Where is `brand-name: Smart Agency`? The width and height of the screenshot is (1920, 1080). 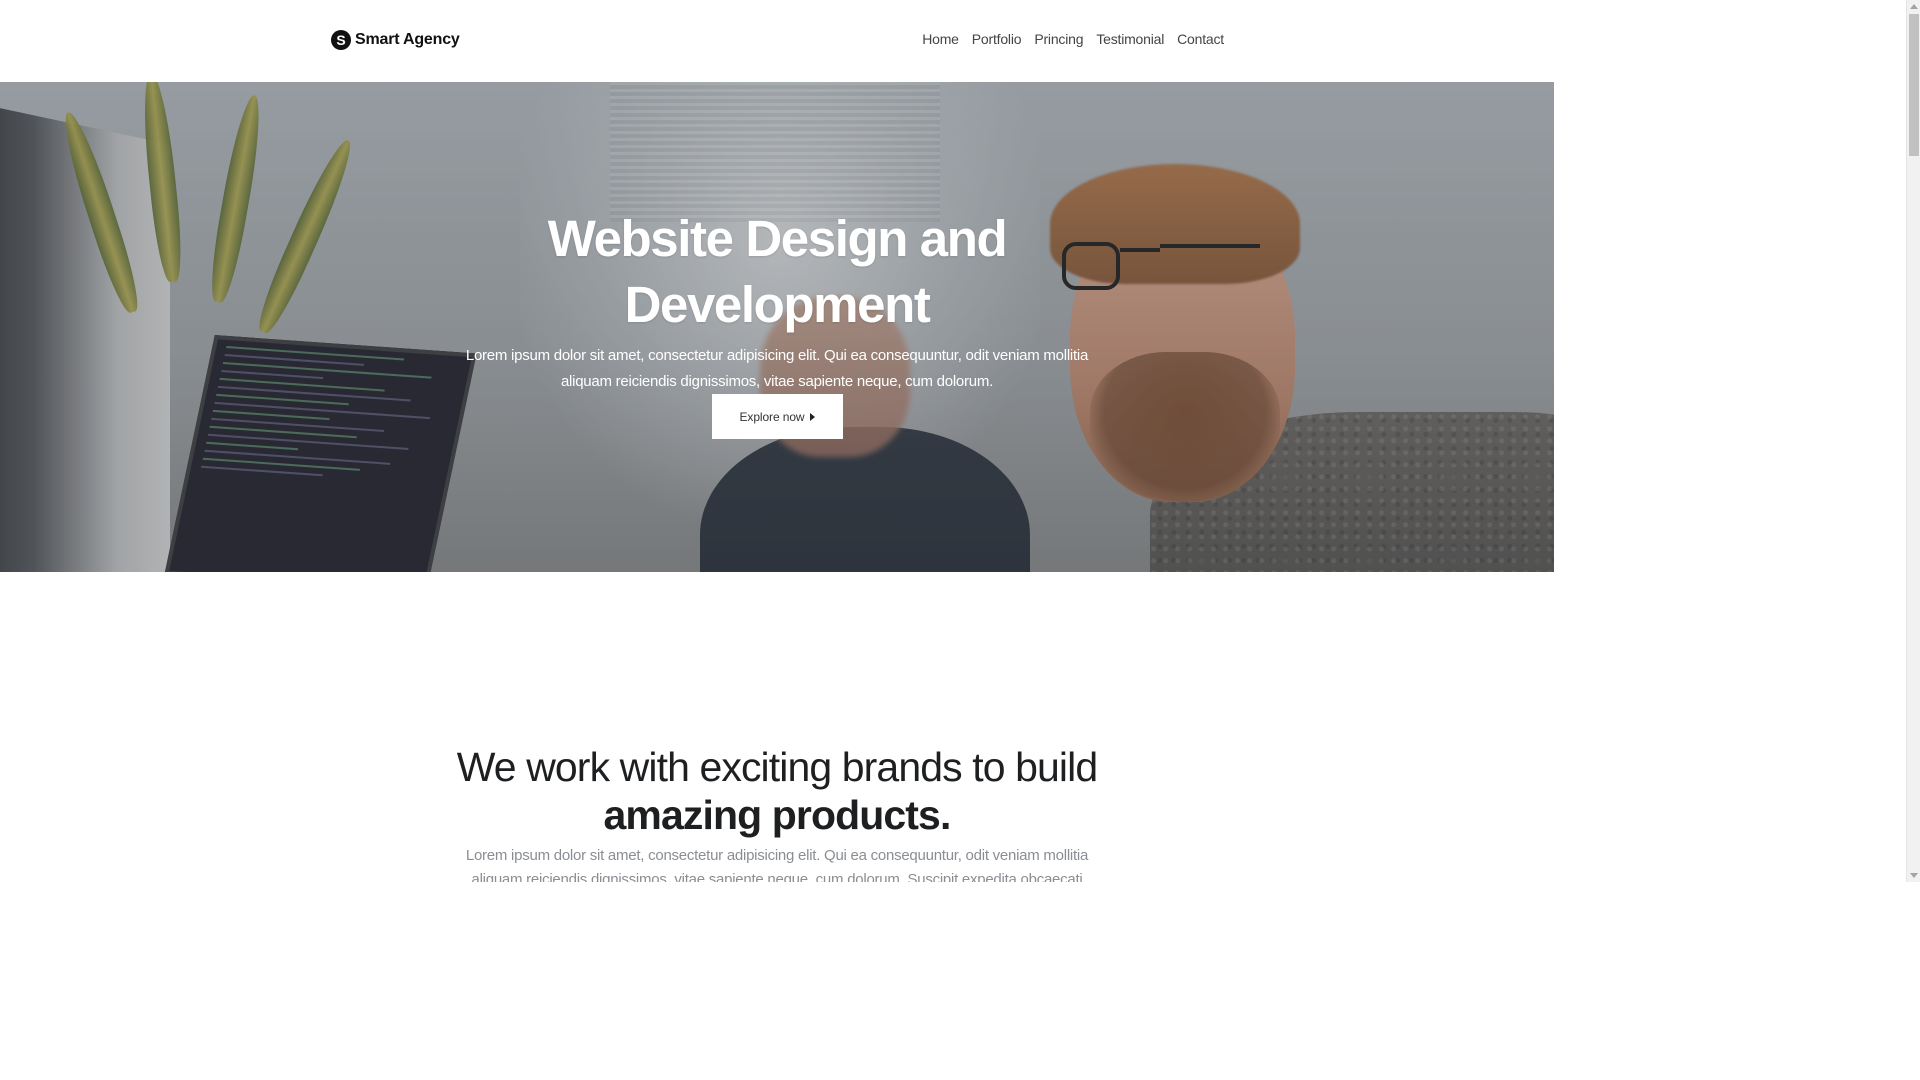 brand-name: Smart Agency is located at coordinates (407, 39).